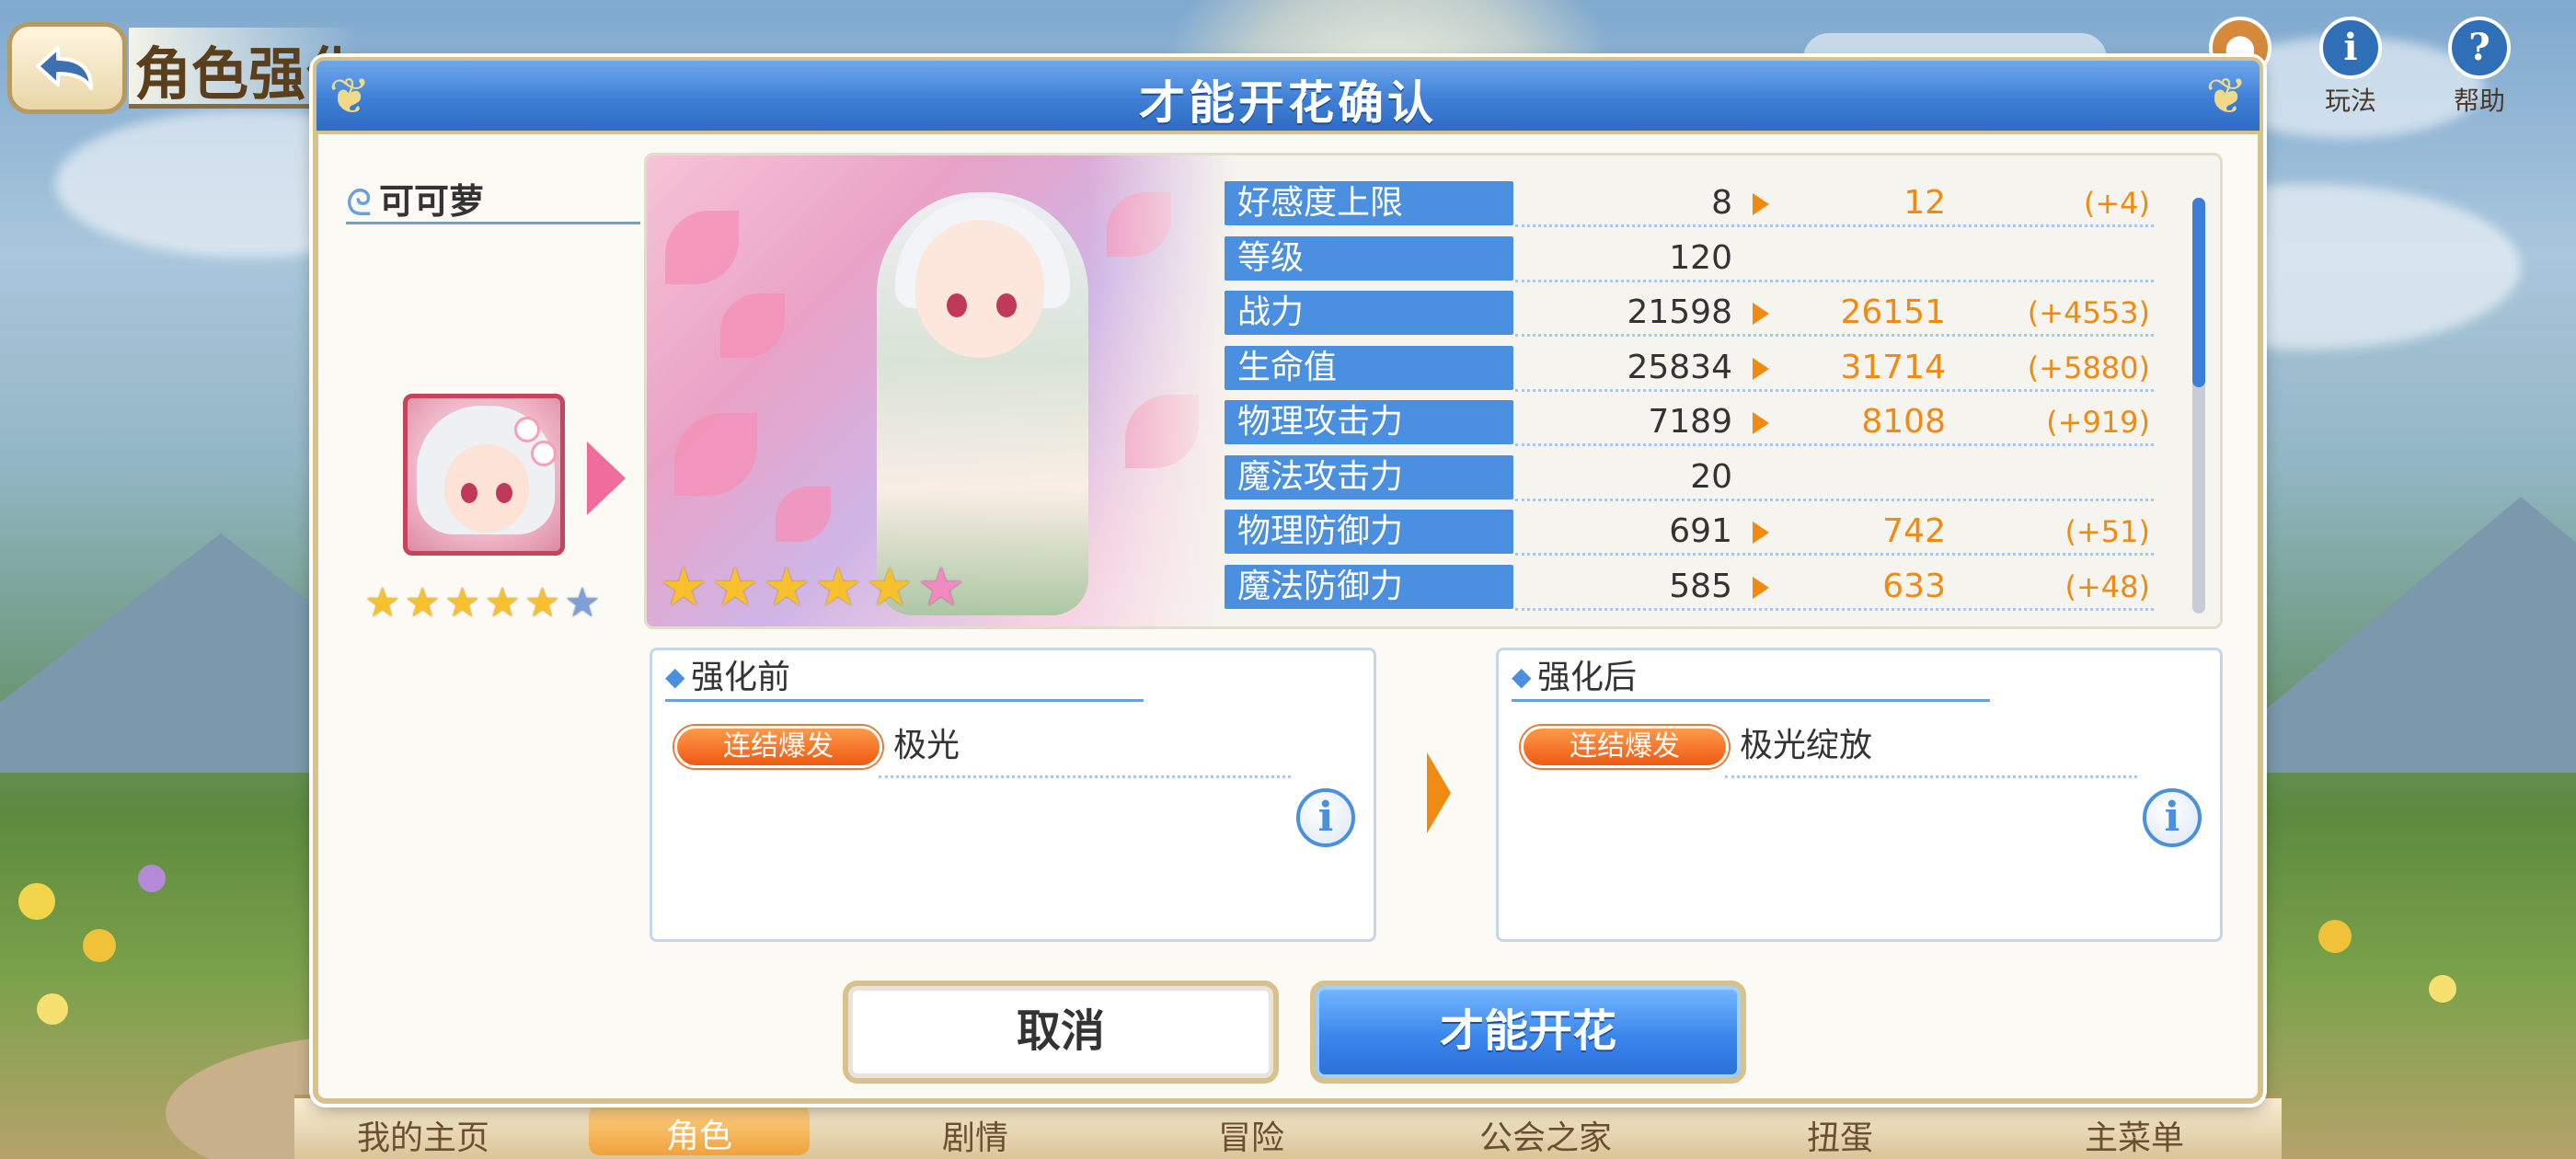 This screenshot has width=2576, height=1159. I want to click on talent-bloom-button: 才能开花, so click(1528, 1032).